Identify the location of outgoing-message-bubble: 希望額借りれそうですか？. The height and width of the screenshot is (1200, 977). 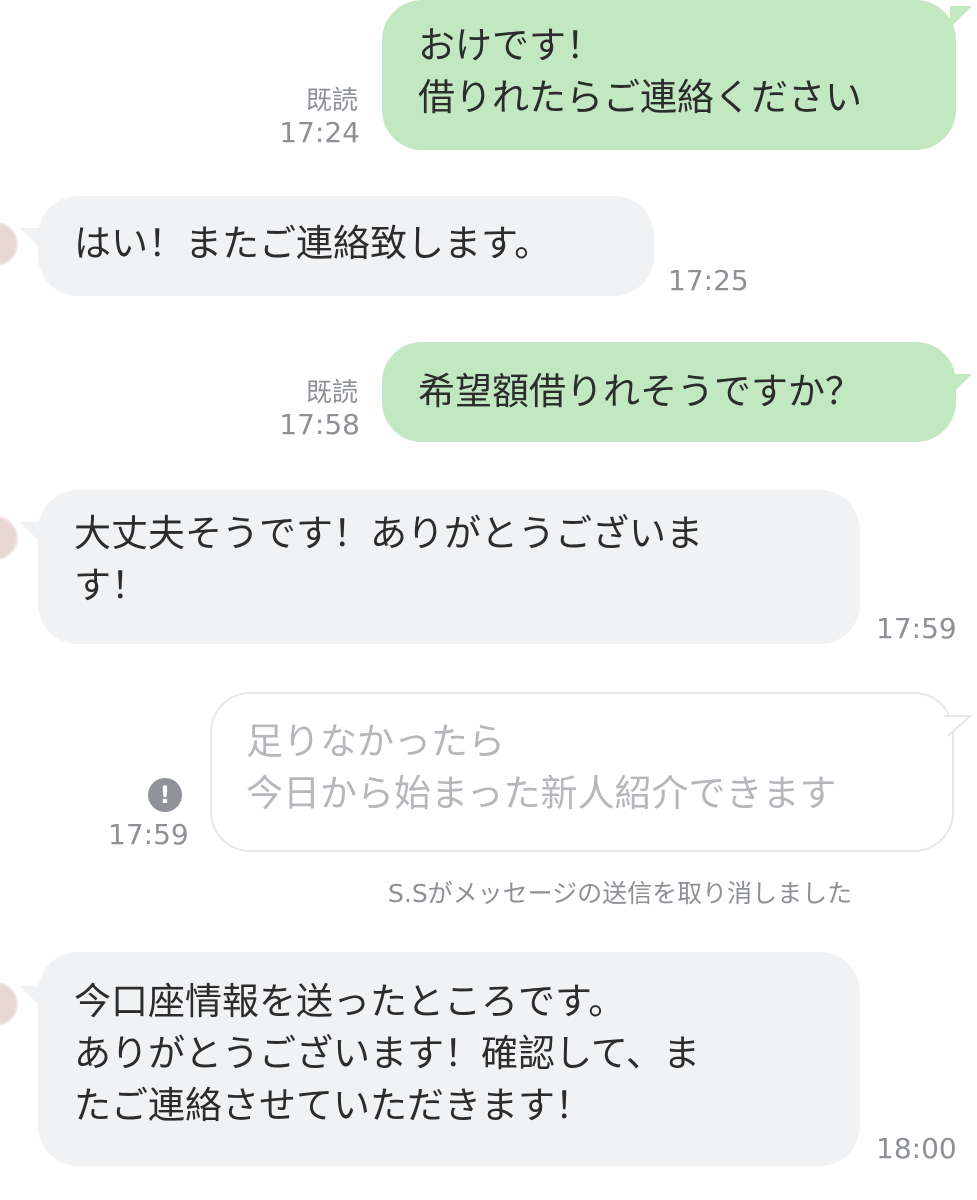
(669, 392).